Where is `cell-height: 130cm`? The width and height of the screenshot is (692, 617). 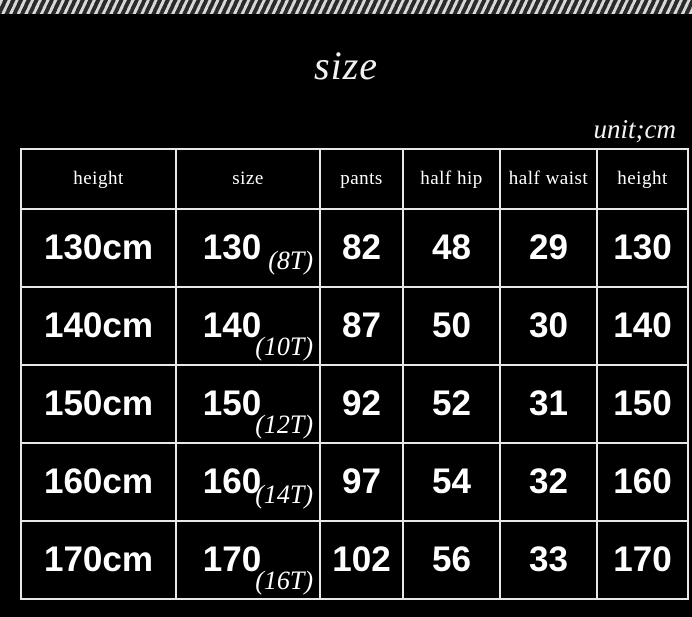 cell-height: 130cm is located at coordinates (98, 248).